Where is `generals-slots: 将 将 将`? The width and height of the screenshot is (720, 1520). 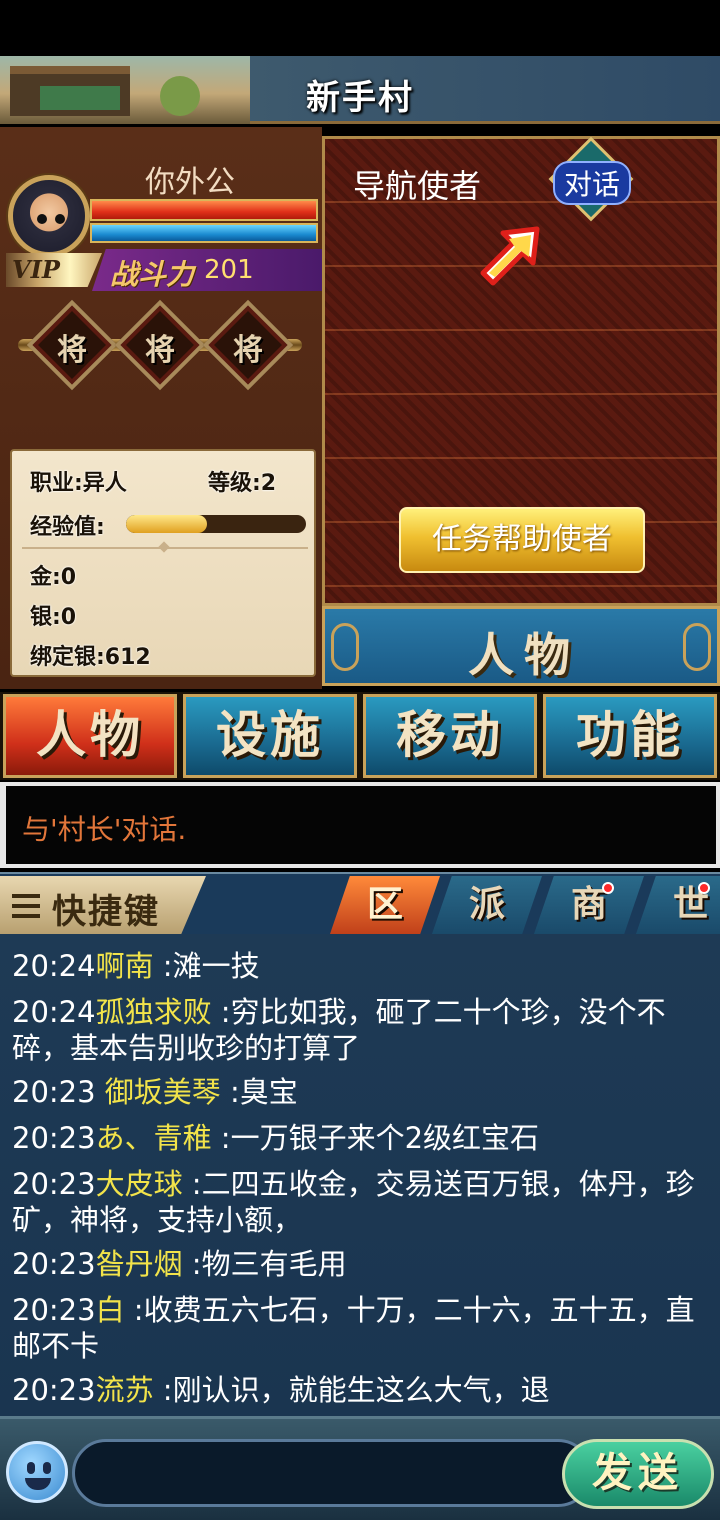 generals-slots: 将 将 将 is located at coordinates (160, 345).